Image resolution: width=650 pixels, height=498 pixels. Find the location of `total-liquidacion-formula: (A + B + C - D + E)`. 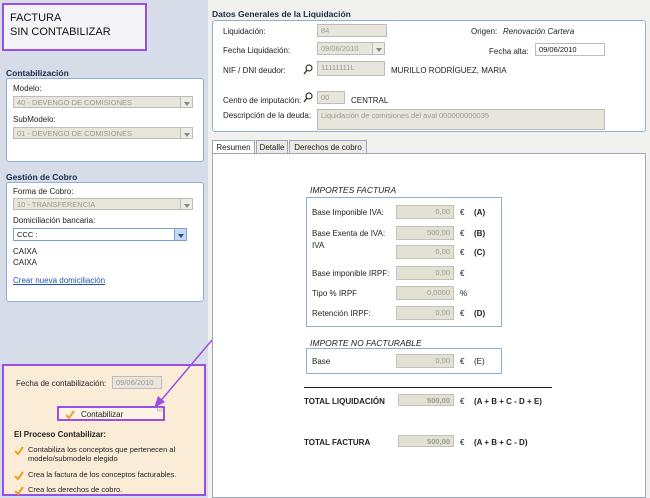

total-liquidacion-formula: (A + B + C - D + E) is located at coordinates (508, 401).